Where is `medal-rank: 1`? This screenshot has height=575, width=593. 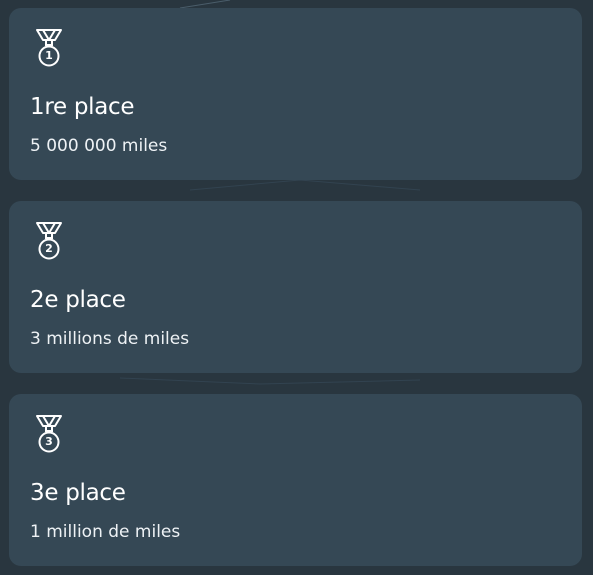
medal-rank: 1 is located at coordinates (49, 55).